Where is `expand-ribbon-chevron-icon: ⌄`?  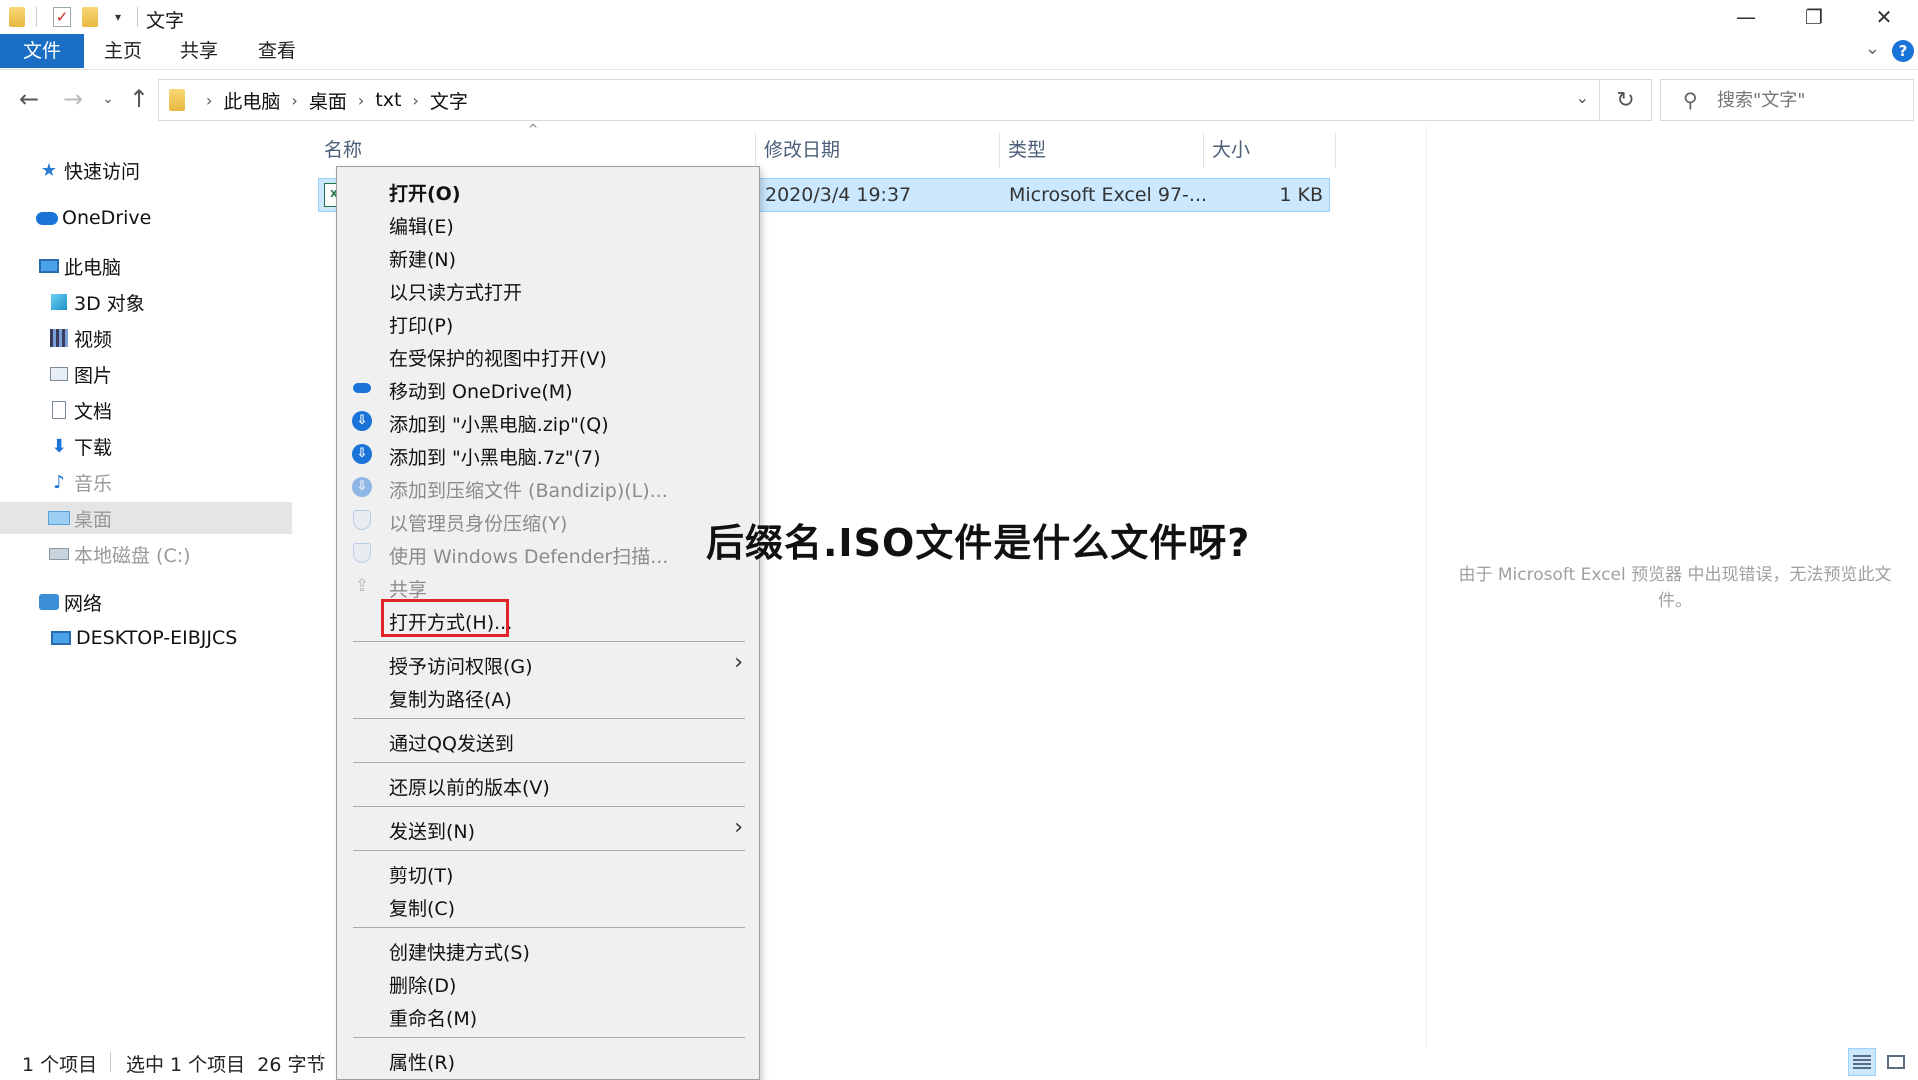 expand-ribbon-chevron-icon: ⌄ is located at coordinates (1872, 48).